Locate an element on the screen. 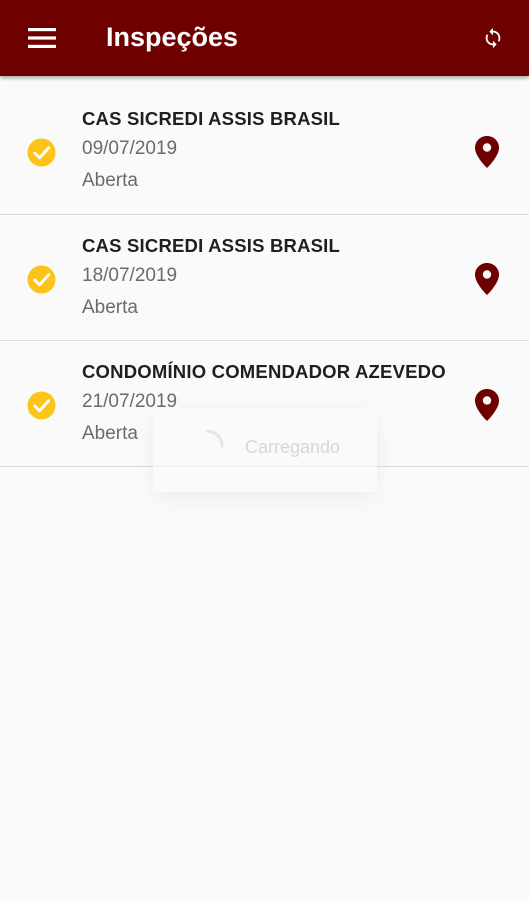 The height and width of the screenshot is (900, 529). inspection-date: 09/07/2019 is located at coordinates (130, 148).